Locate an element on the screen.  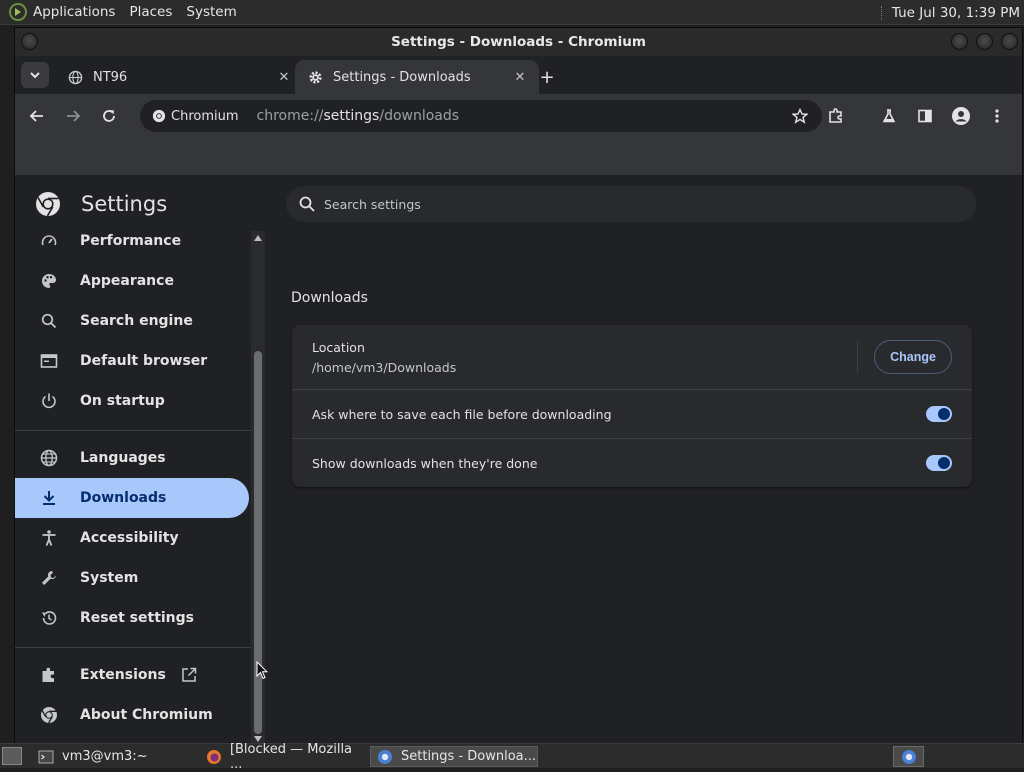
download-icon is located at coordinates (49, 498).